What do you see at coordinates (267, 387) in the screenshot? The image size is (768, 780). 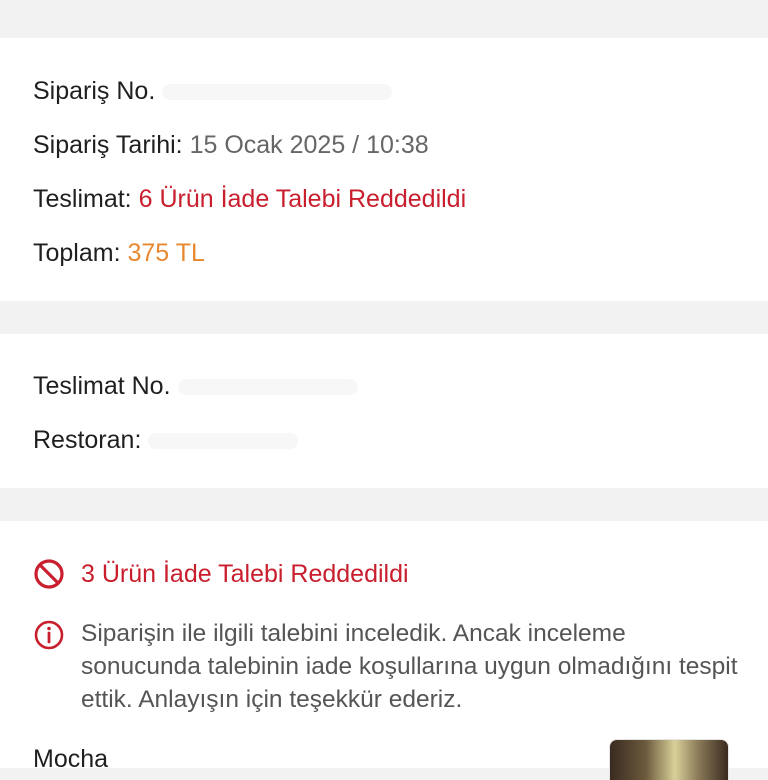 I see `delivery-number-redacted` at bounding box center [267, 387].